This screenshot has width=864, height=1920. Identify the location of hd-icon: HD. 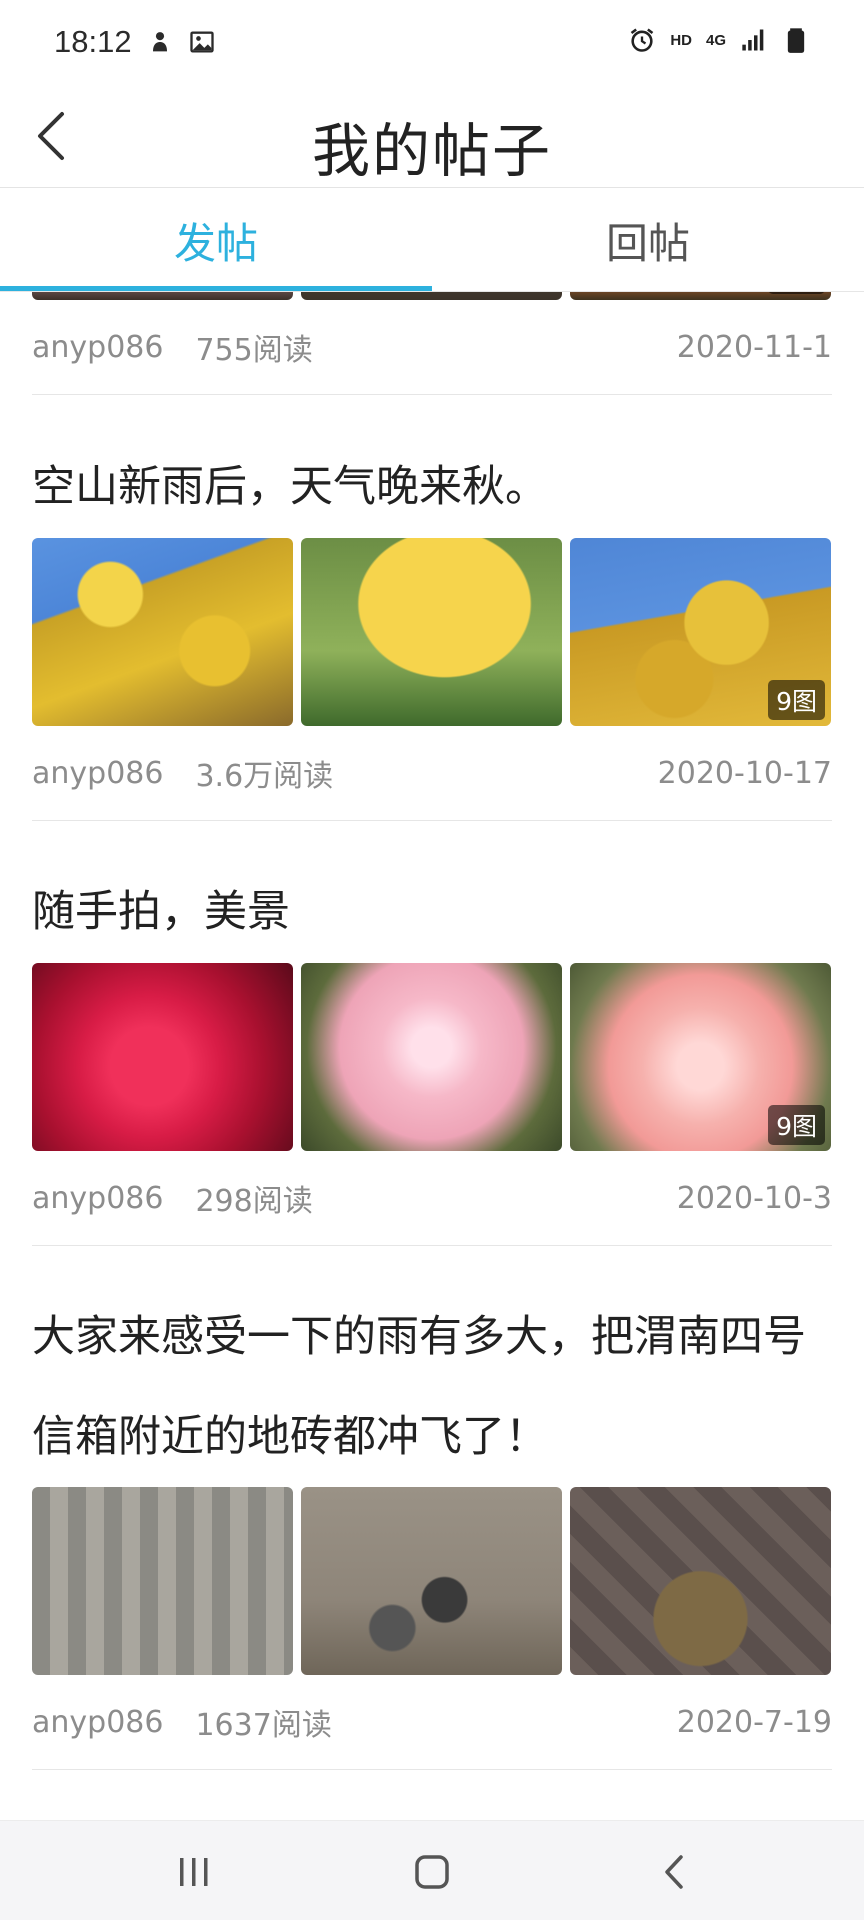
(681, 40).